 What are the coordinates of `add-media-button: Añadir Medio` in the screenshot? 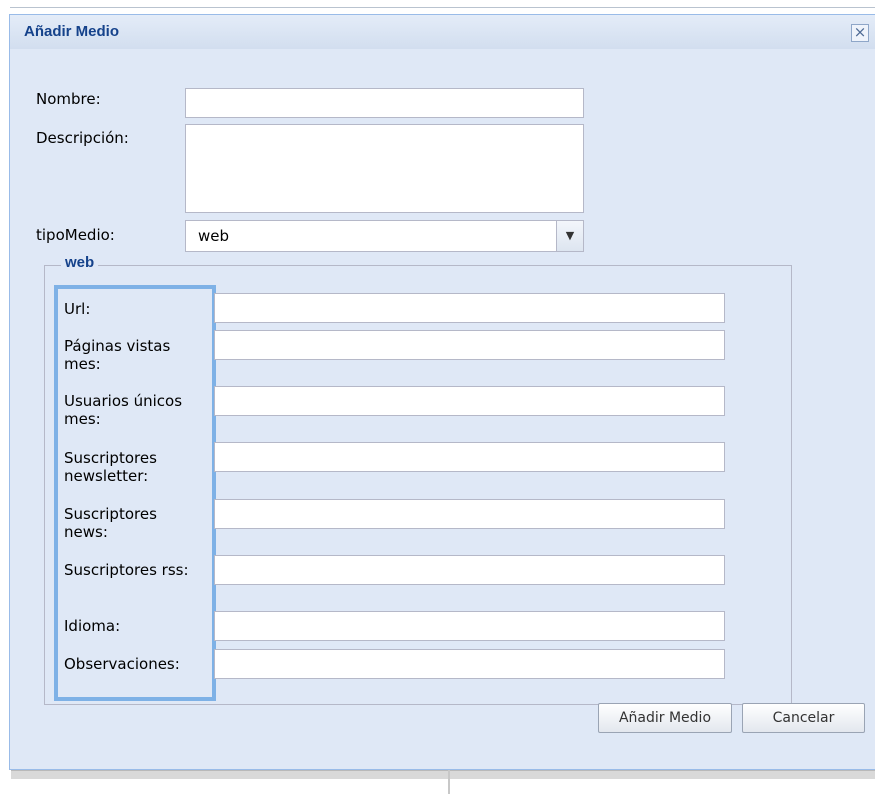 It's located at (665, 718).